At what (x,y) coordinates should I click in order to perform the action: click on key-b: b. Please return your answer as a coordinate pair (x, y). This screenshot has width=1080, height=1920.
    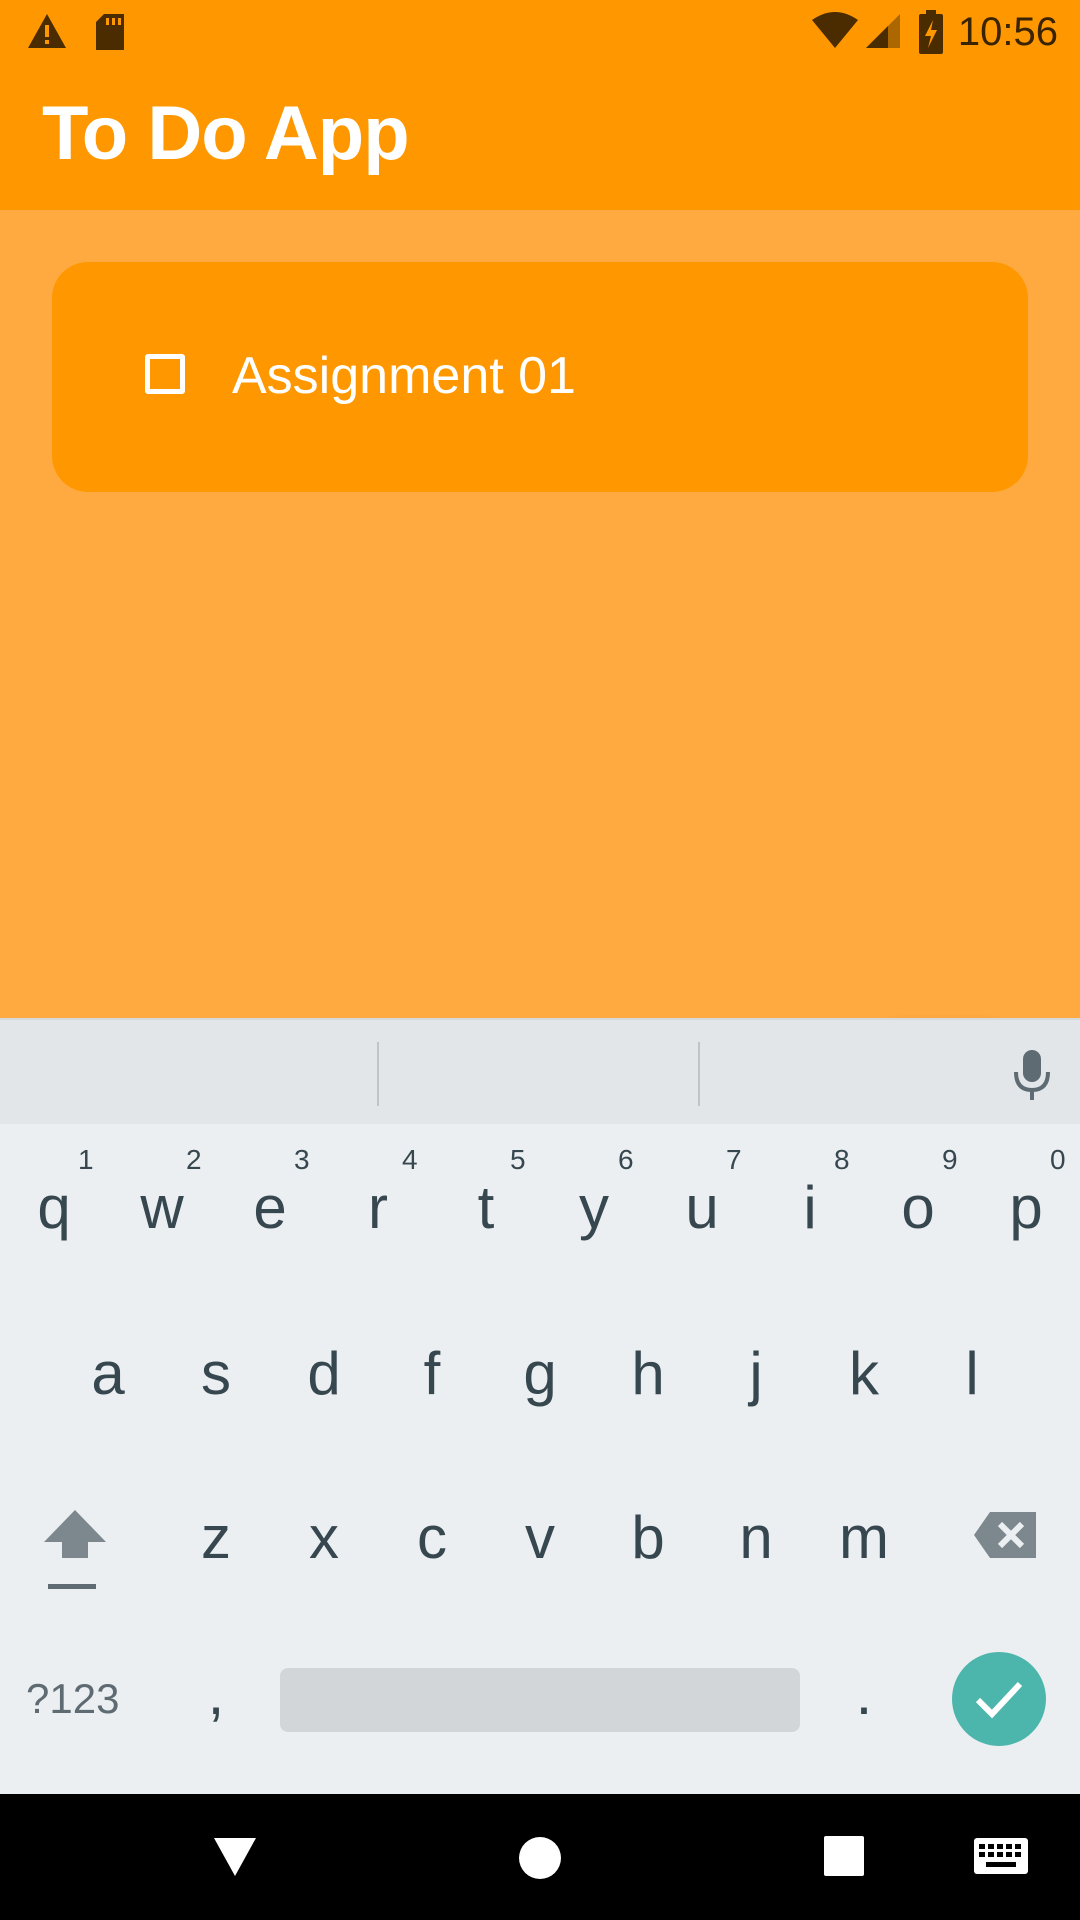
    Looking at the image, I should click on (648, 1538).